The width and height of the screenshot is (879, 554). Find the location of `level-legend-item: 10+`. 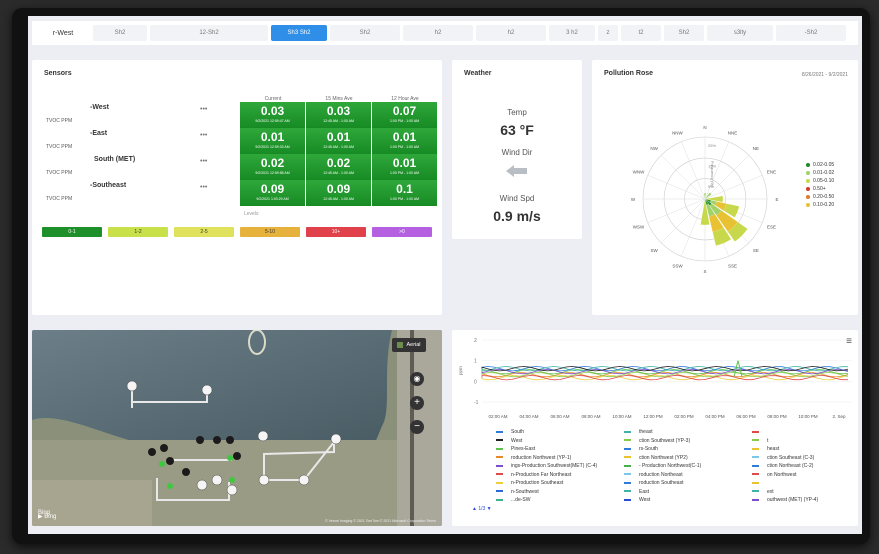

level-legend-item: 10+ is located at coordinates (336, 232).